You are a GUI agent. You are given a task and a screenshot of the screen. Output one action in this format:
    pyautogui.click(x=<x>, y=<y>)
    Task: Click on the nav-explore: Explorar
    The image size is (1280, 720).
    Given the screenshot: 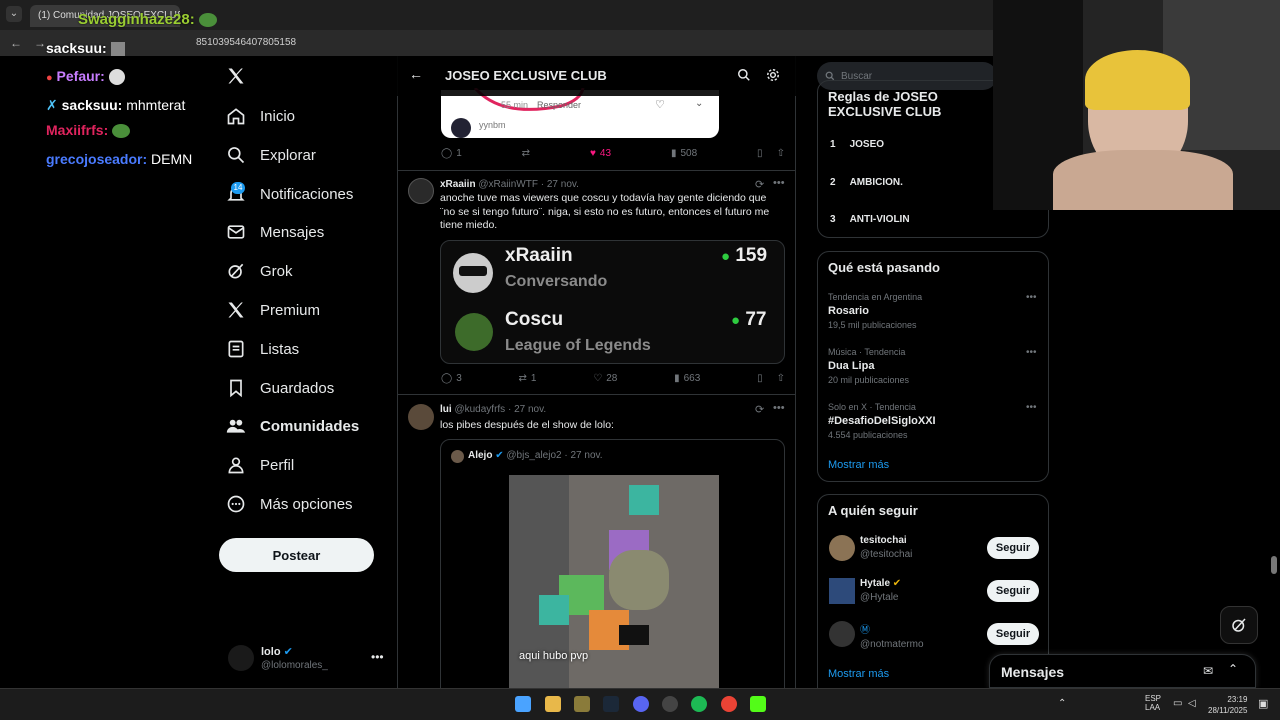 What is the action you would take?
    pyautogui.click(x=271, y=155)
    